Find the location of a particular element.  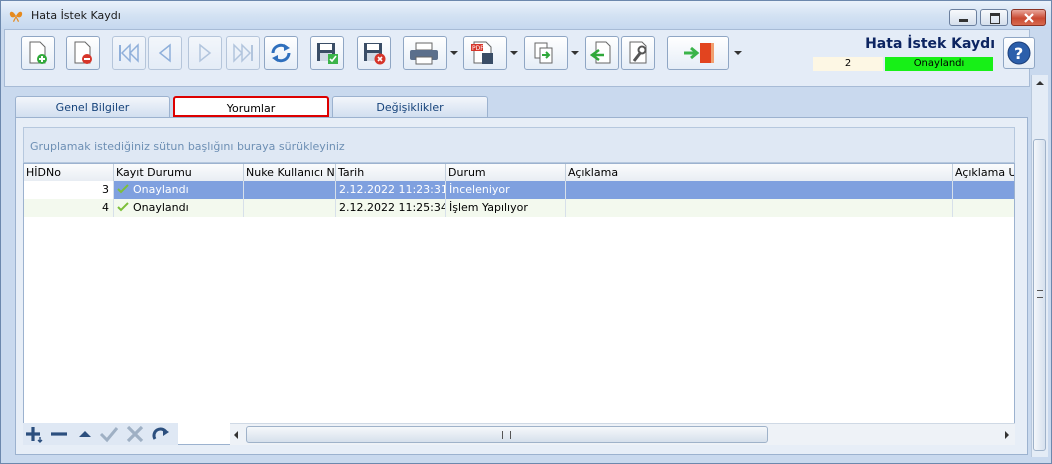

first-record-icon is located at coordinates (129, 53).